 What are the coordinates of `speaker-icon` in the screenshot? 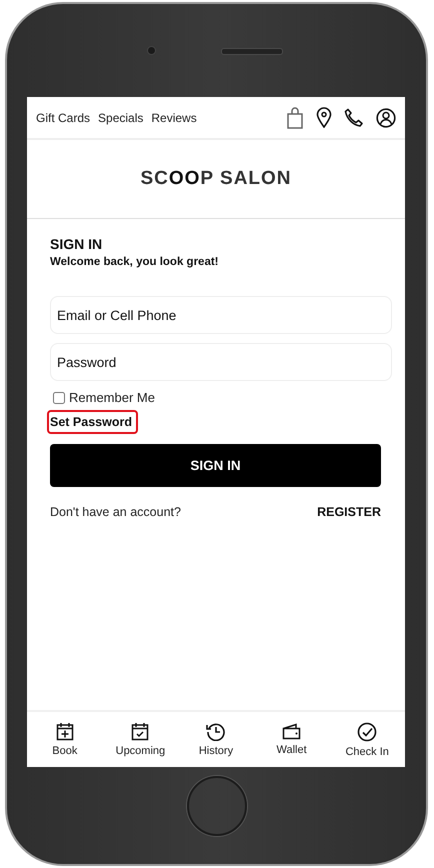 It's located at (251, 51).